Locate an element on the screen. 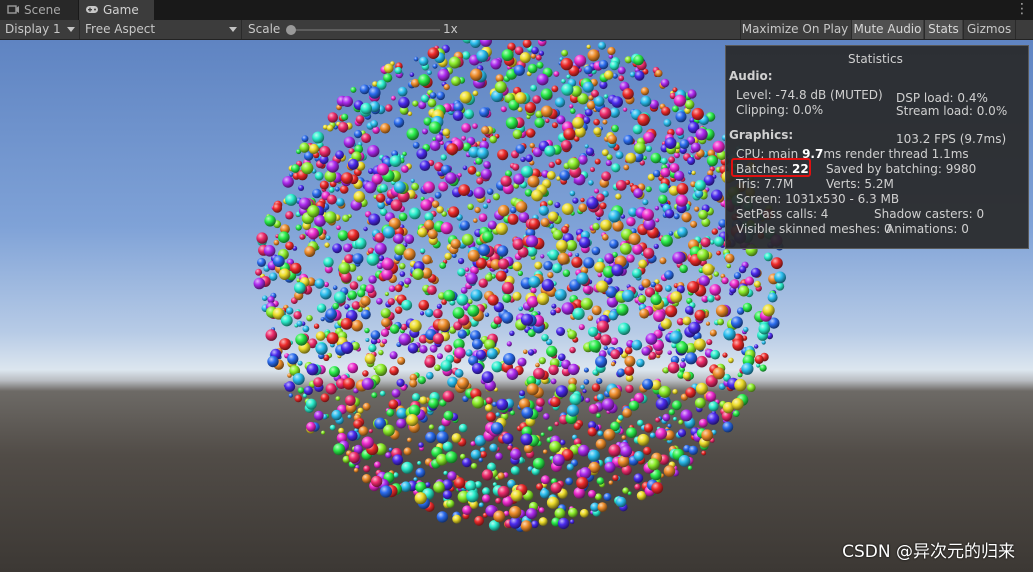 The image size is (1033, 572). setpass-calls: SetPass calls: 4 is located at coordinates (782, 214).